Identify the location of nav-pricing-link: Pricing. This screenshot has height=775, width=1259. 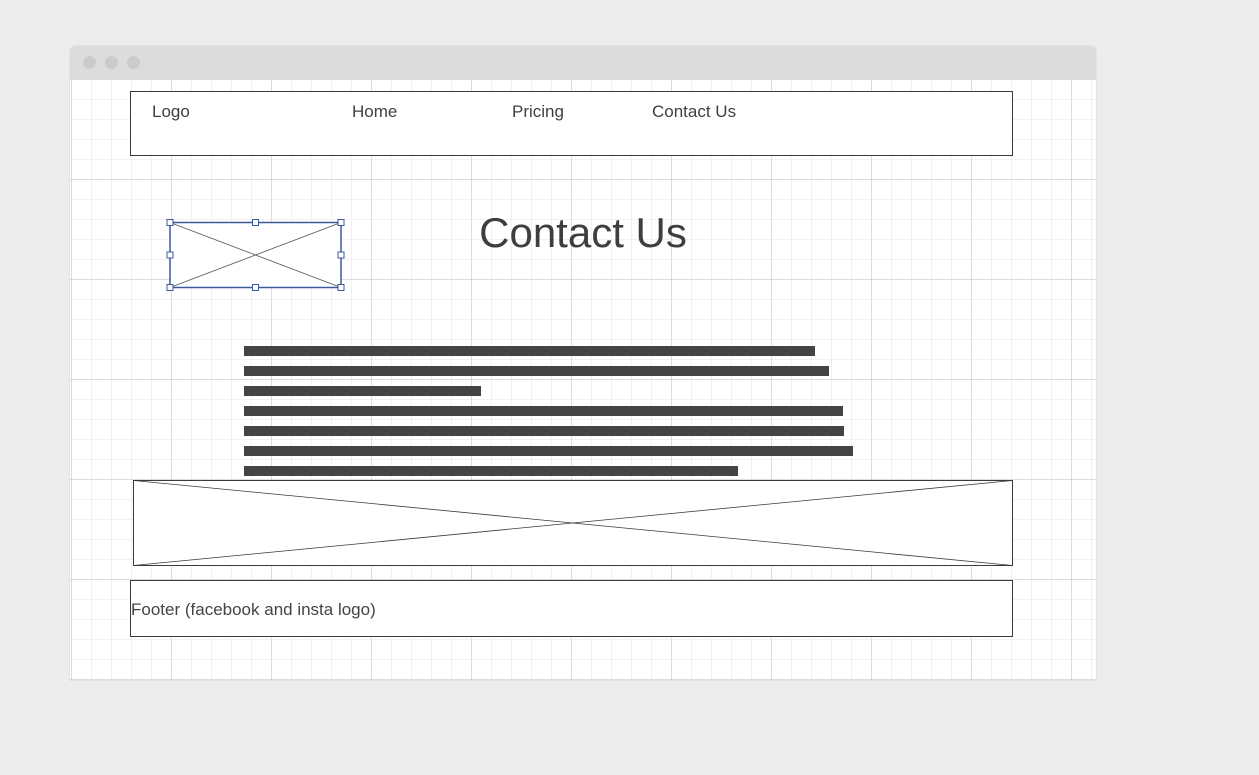
(538, 112).